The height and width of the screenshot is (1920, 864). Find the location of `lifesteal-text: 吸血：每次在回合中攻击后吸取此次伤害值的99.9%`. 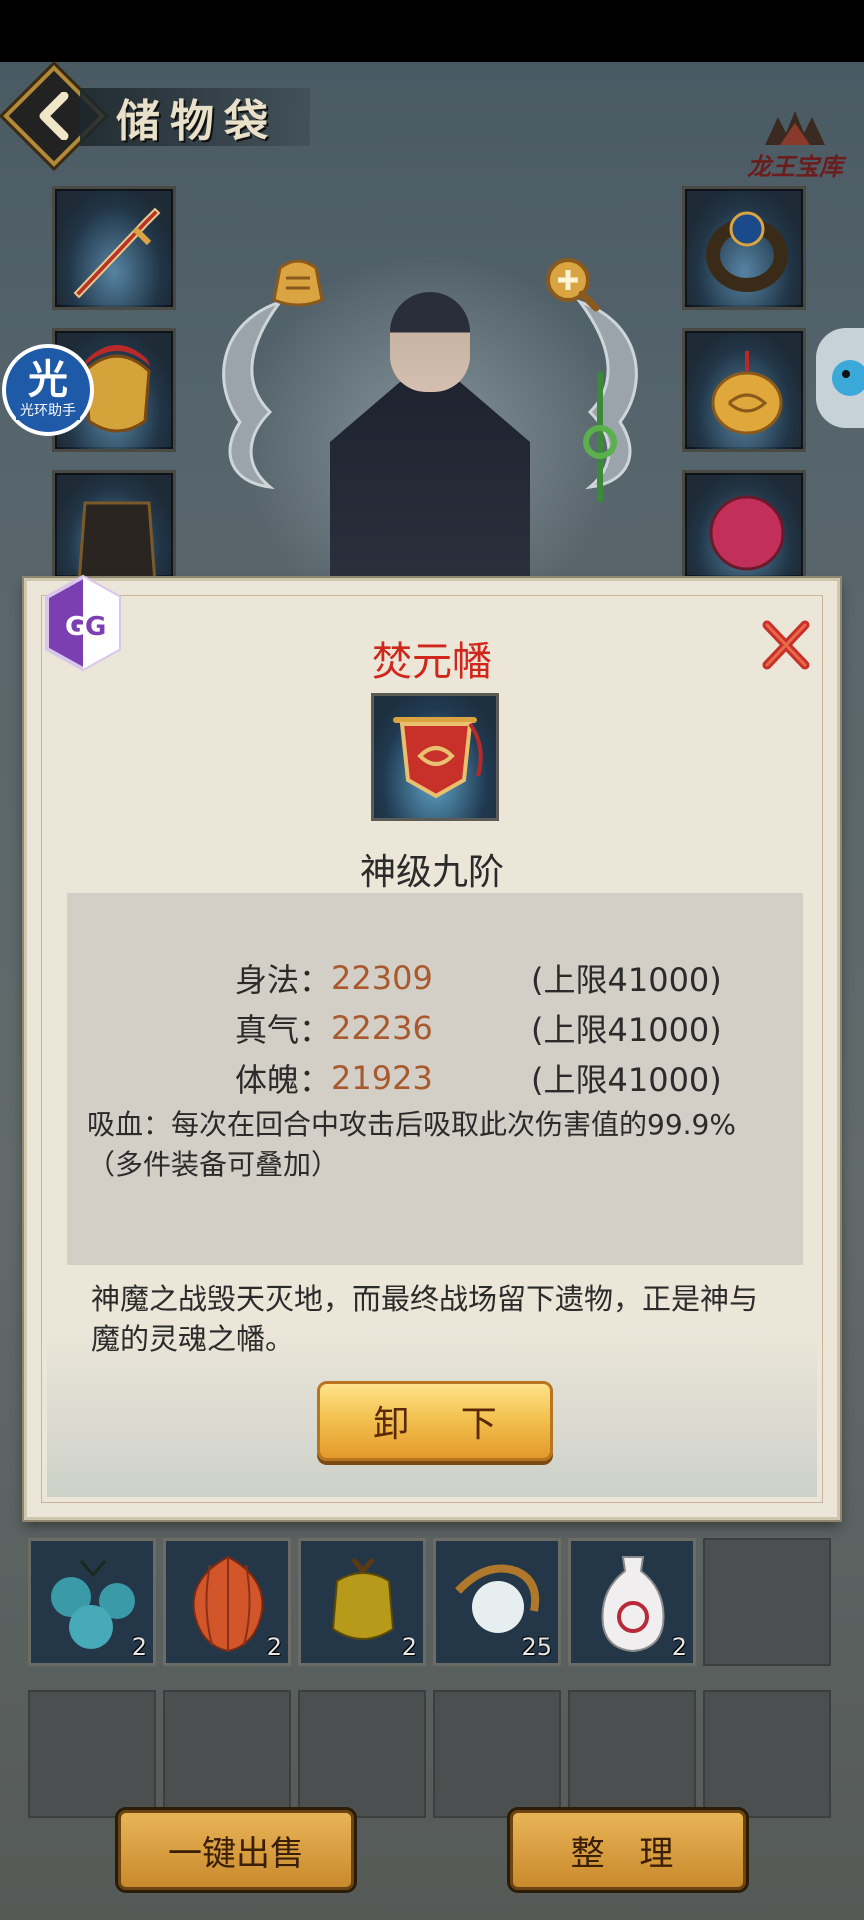

lifesteal-text: 吸血：每次在回合中攻击后吸取此次伤害值的99.9% is located at coordinates (411, 1124).